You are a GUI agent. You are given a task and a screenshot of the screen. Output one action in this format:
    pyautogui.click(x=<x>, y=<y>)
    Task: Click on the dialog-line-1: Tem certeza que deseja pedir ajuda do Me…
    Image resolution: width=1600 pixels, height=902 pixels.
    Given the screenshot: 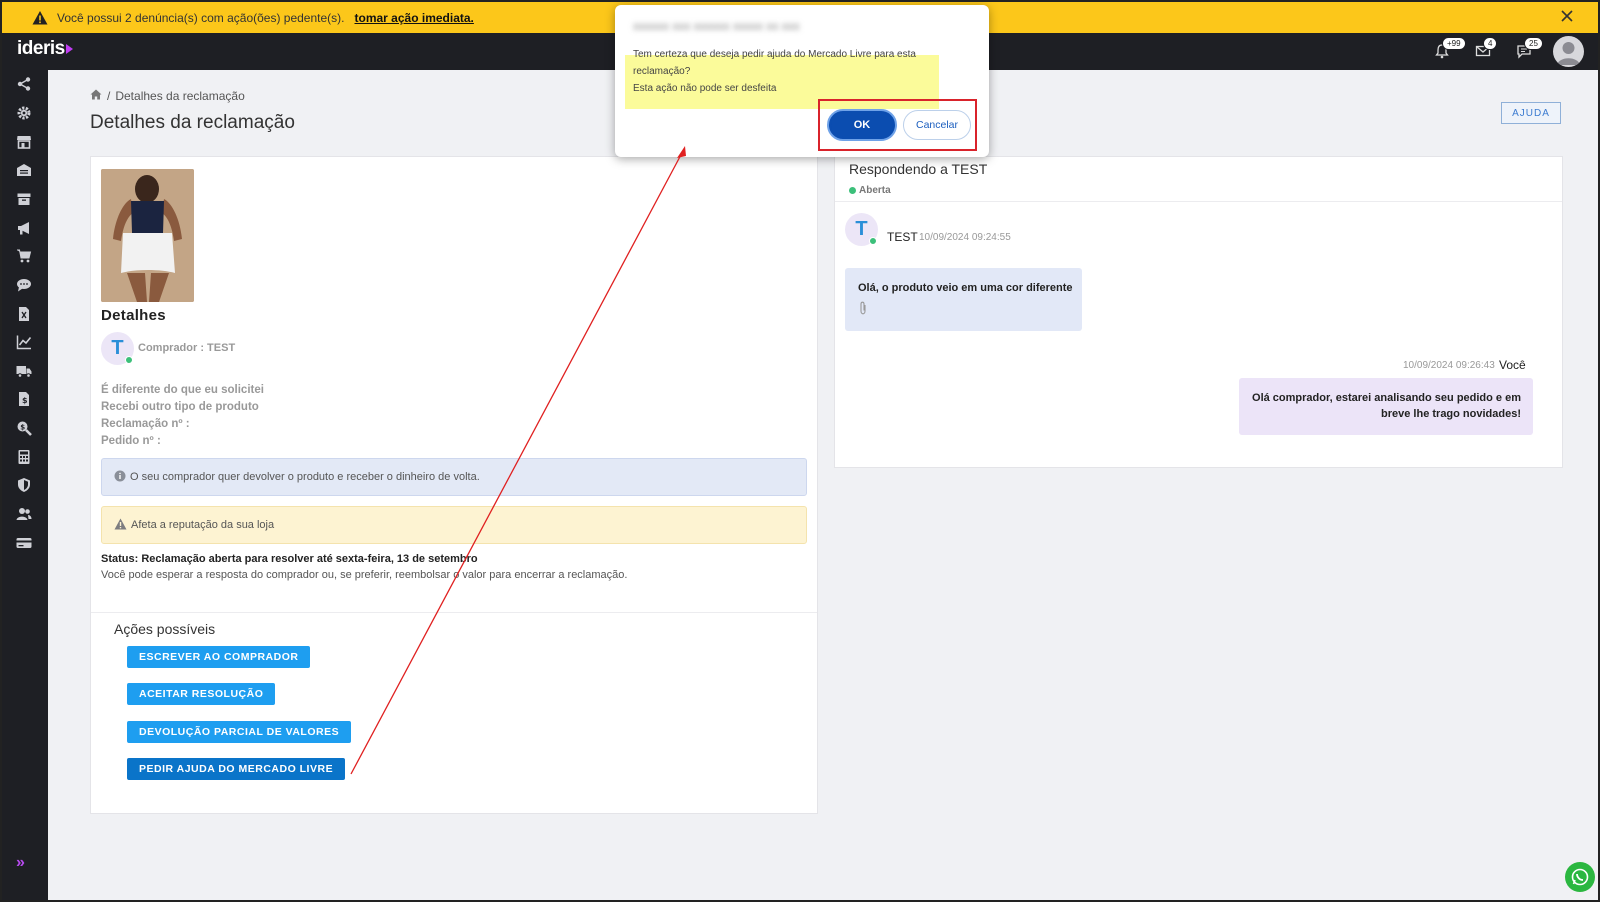 What is the action you would take?
    pyautogui.click(x=774, y=54)
    